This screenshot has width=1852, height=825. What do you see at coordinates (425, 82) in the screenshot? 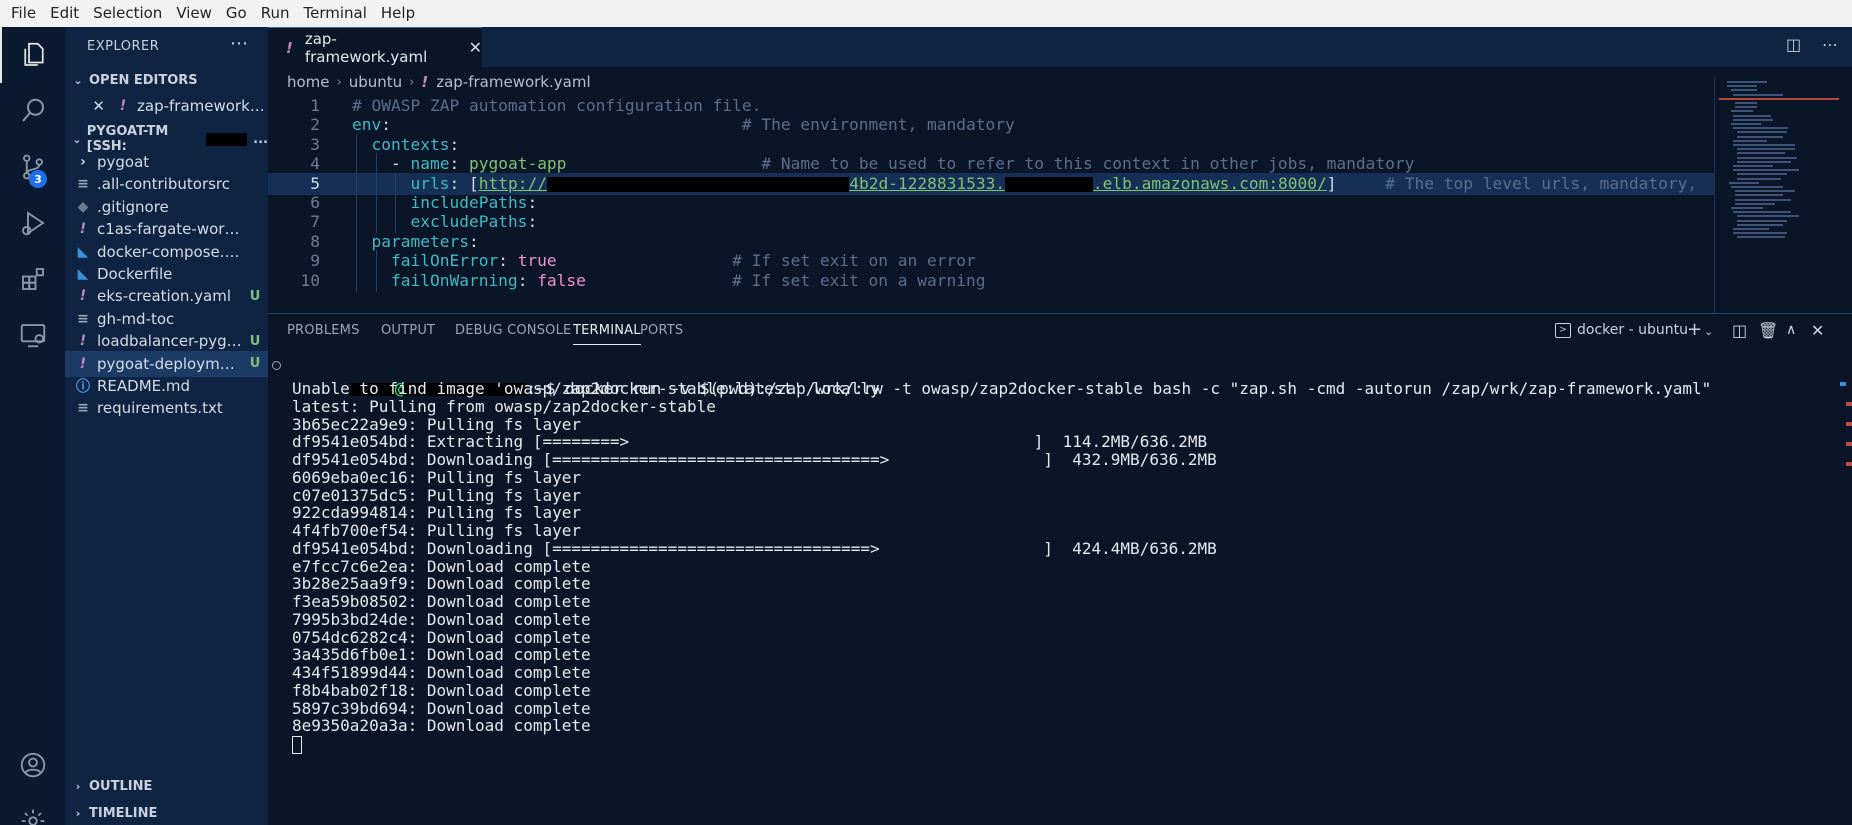
I see `yaml-icon: !` at bounding box center [425, 82].